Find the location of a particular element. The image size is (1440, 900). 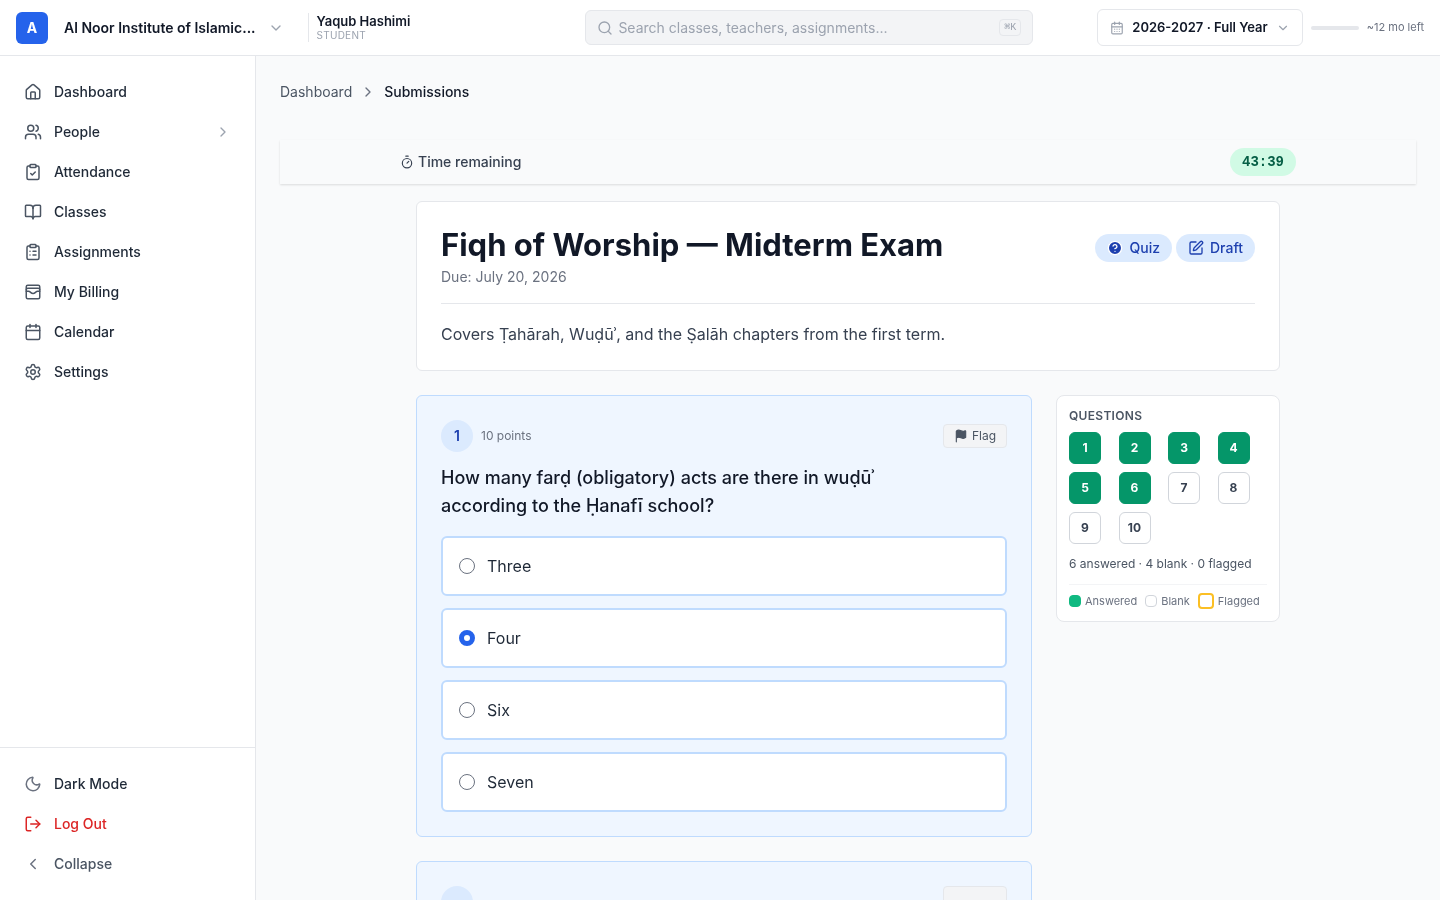

sidebar-action: Collapse is located at coordinates (127, 864).